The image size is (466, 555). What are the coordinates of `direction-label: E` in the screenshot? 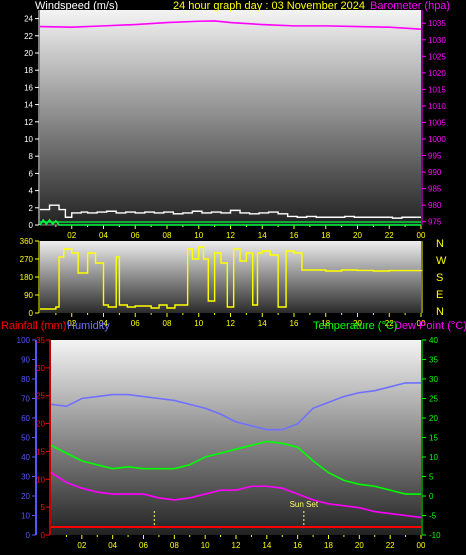 It's located at (440, 295).